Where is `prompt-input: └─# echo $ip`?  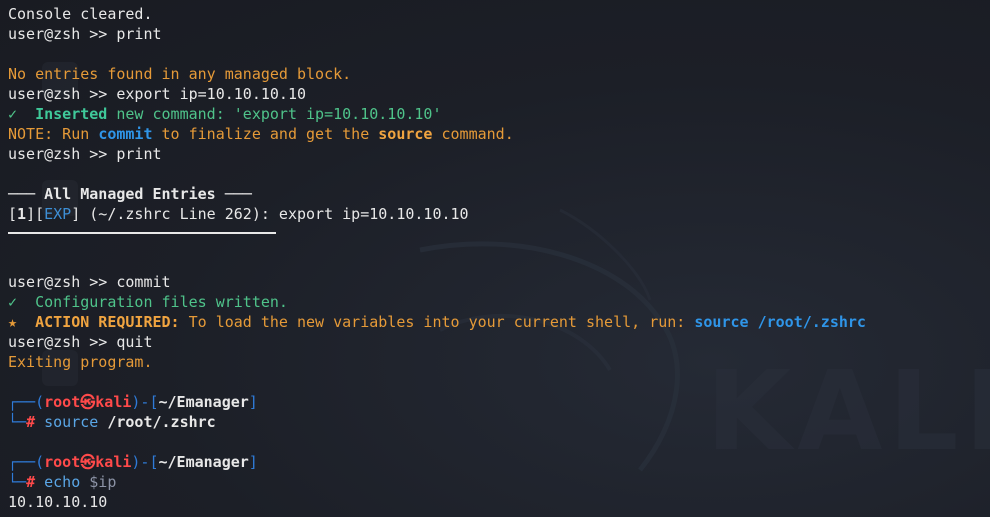 prompt-input: └─# echo $ip is located at coordinates (499, 482).